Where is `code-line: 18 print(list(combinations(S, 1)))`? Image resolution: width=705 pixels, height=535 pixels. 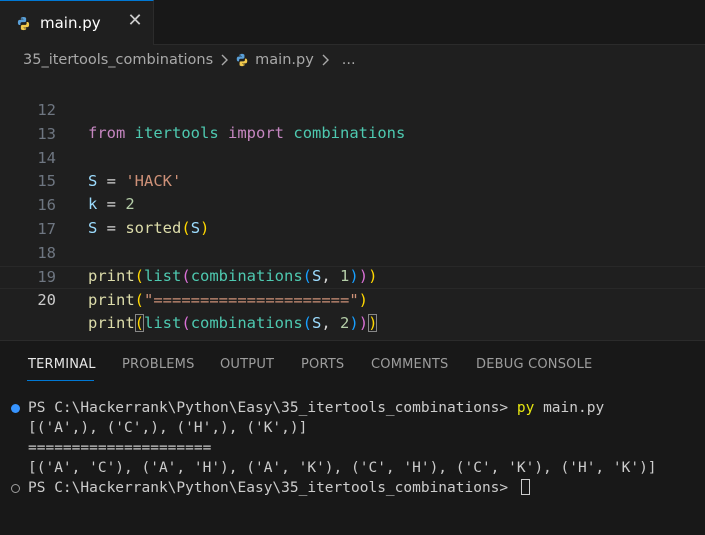
code-line: 18 print(list(combinations(S, 1))) is located at coordinates (352, 252).